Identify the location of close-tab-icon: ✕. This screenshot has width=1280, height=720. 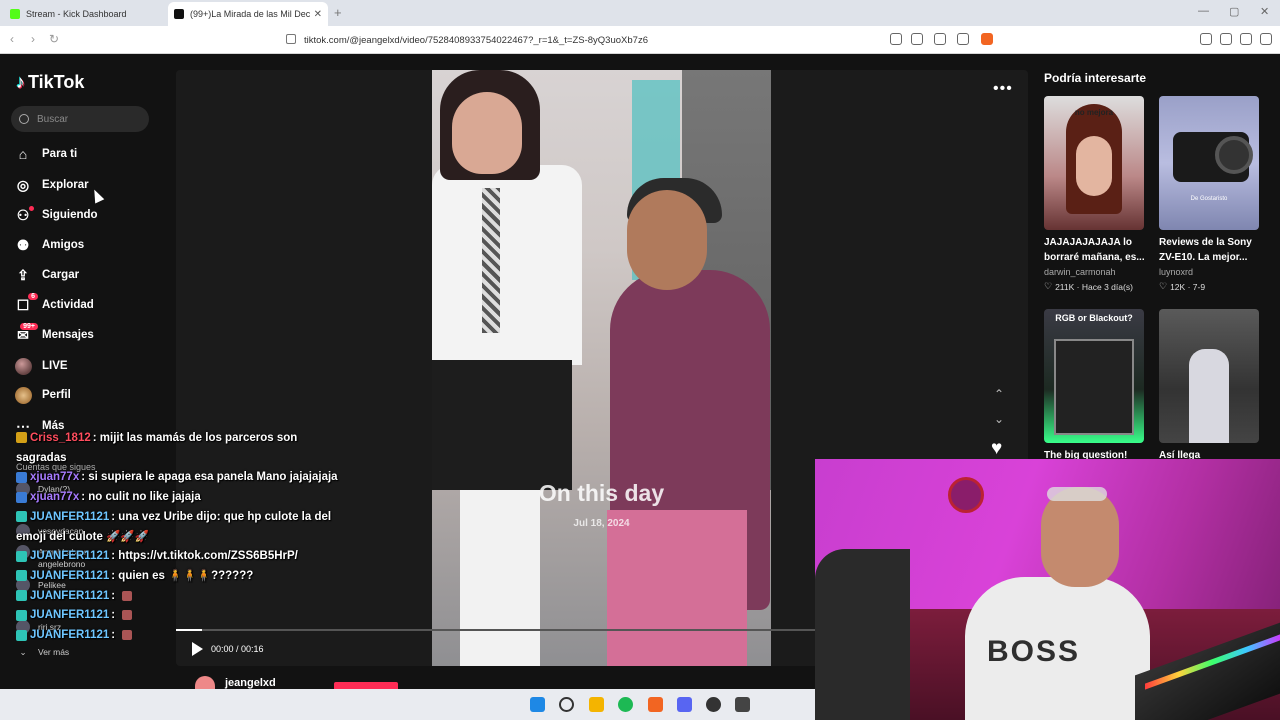
(318, 14).